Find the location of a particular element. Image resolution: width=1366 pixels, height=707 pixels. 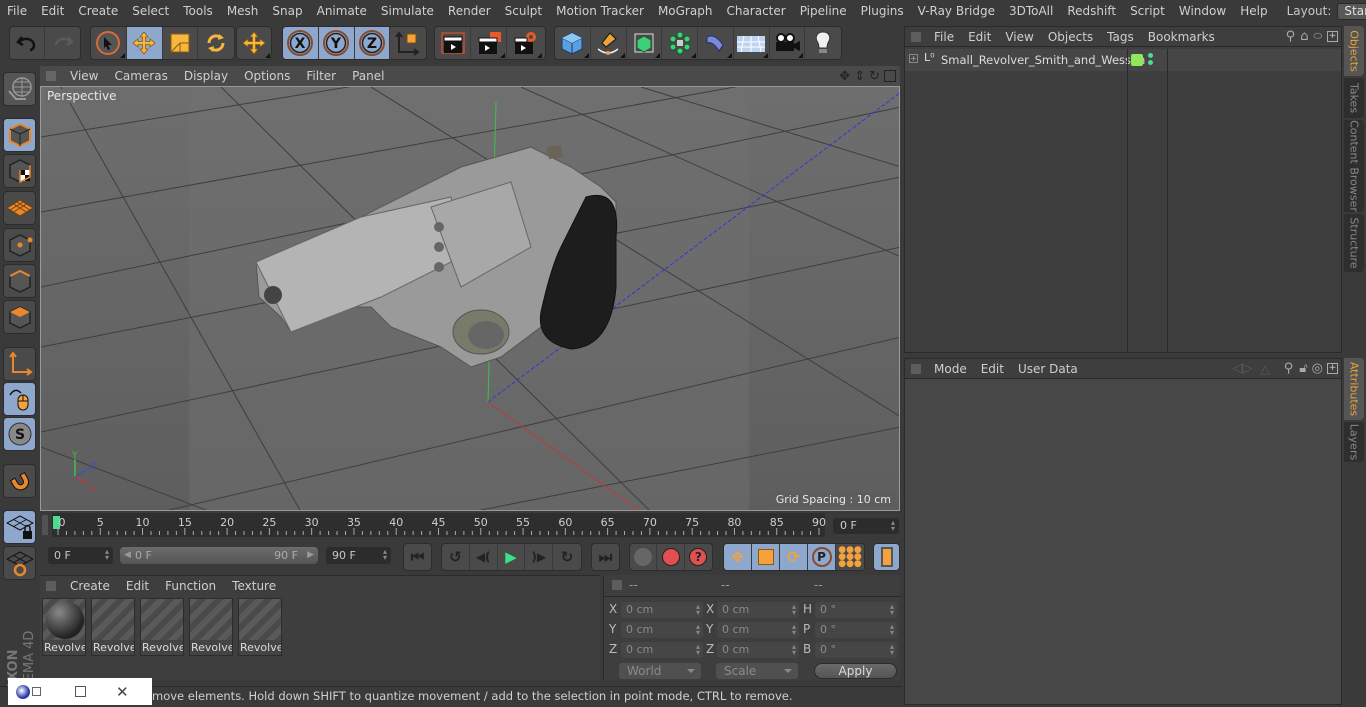

expand-icon: + is located at coordinates (913, 58).